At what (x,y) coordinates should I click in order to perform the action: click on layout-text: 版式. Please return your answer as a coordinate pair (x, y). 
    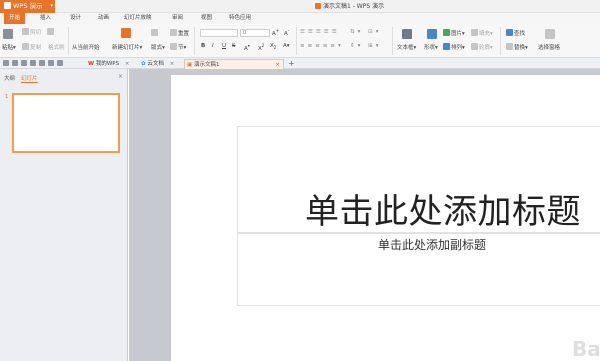
    Looking at the image, I should click on (157, 48).